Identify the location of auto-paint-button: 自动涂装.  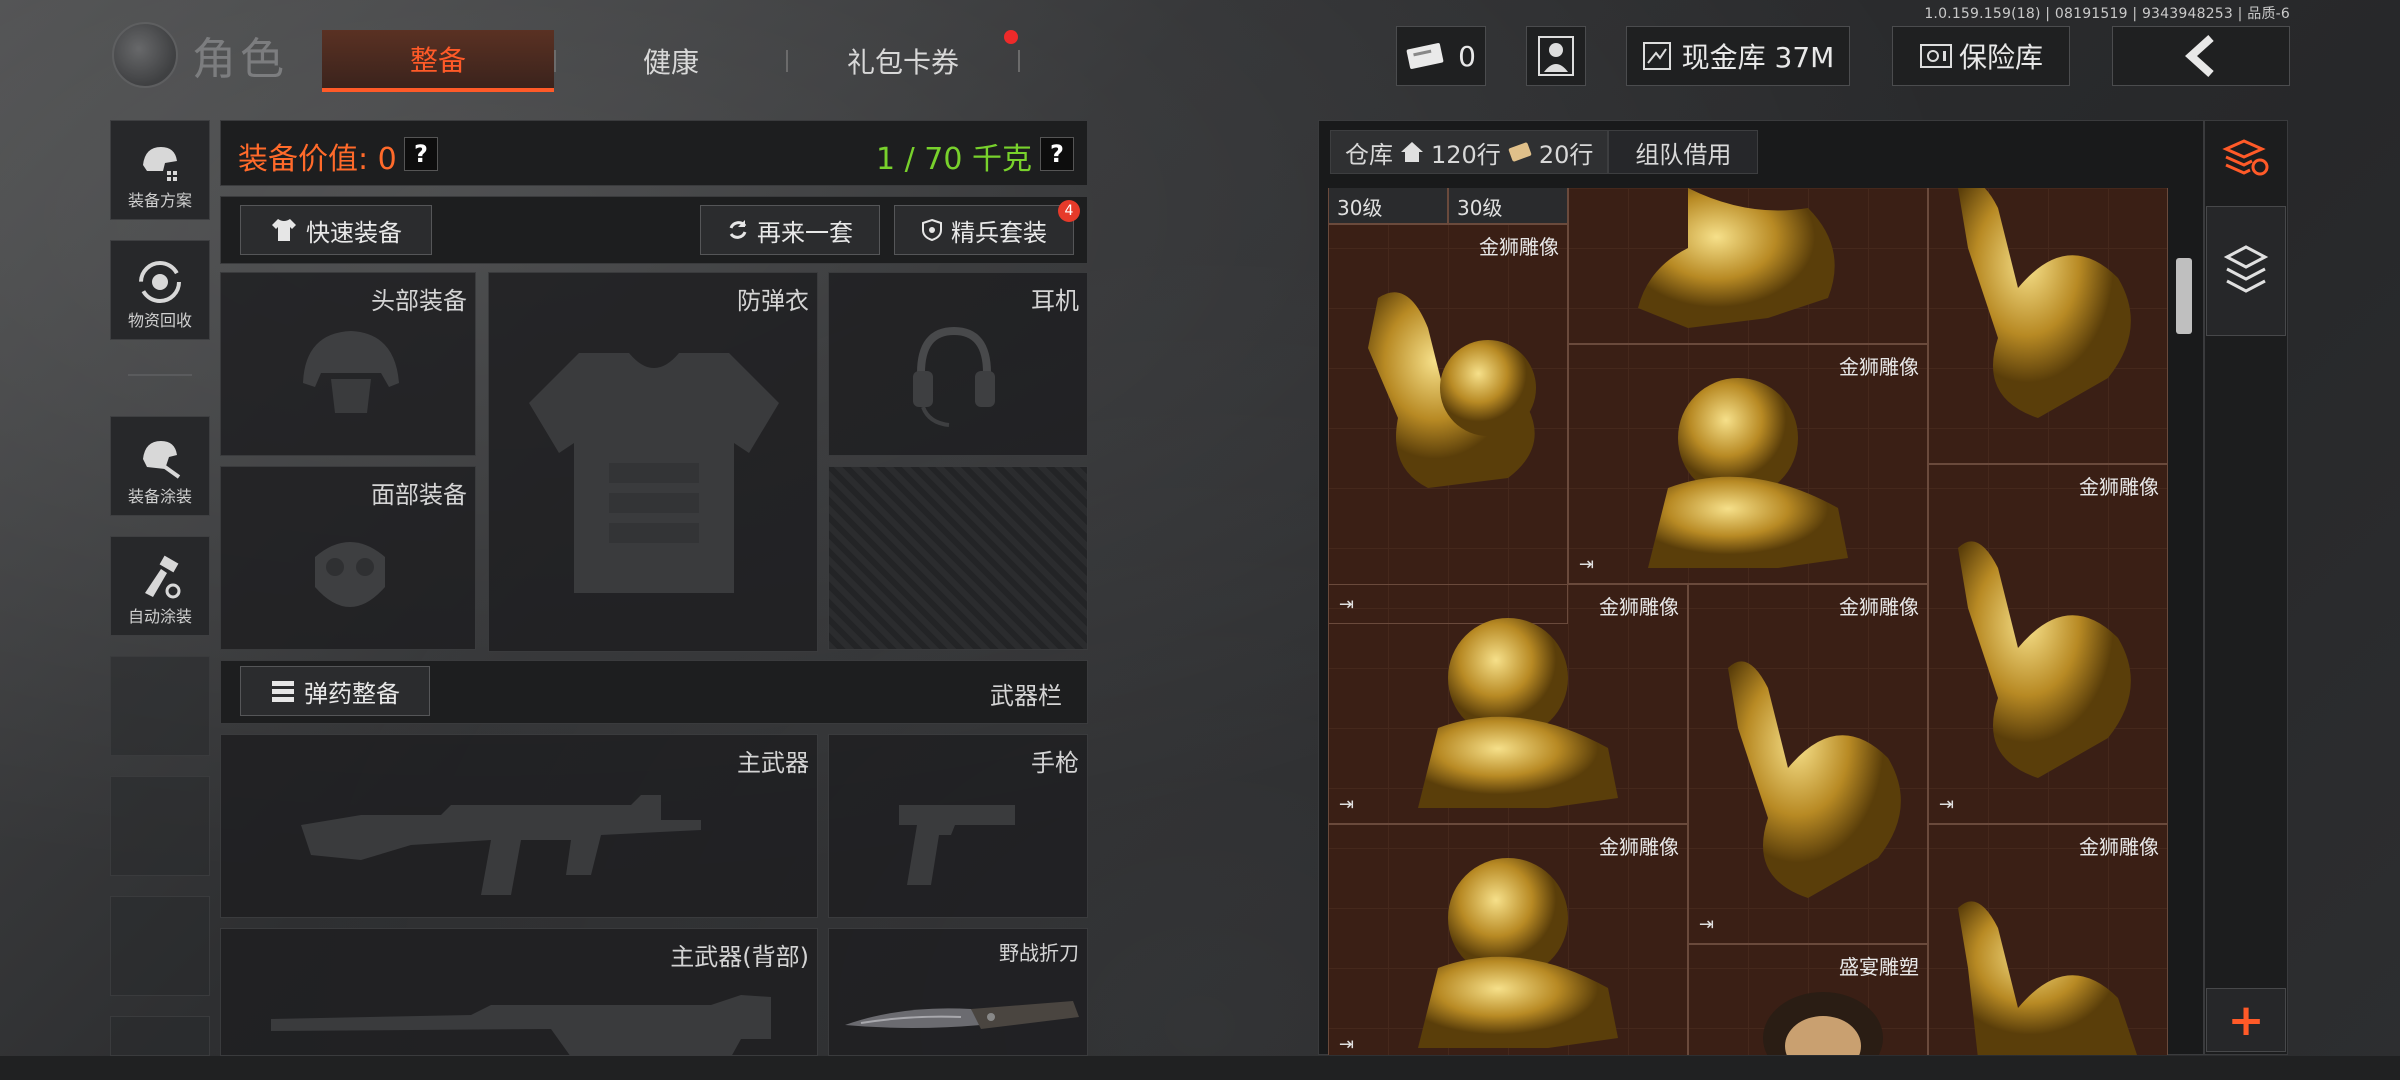
(160, 586).